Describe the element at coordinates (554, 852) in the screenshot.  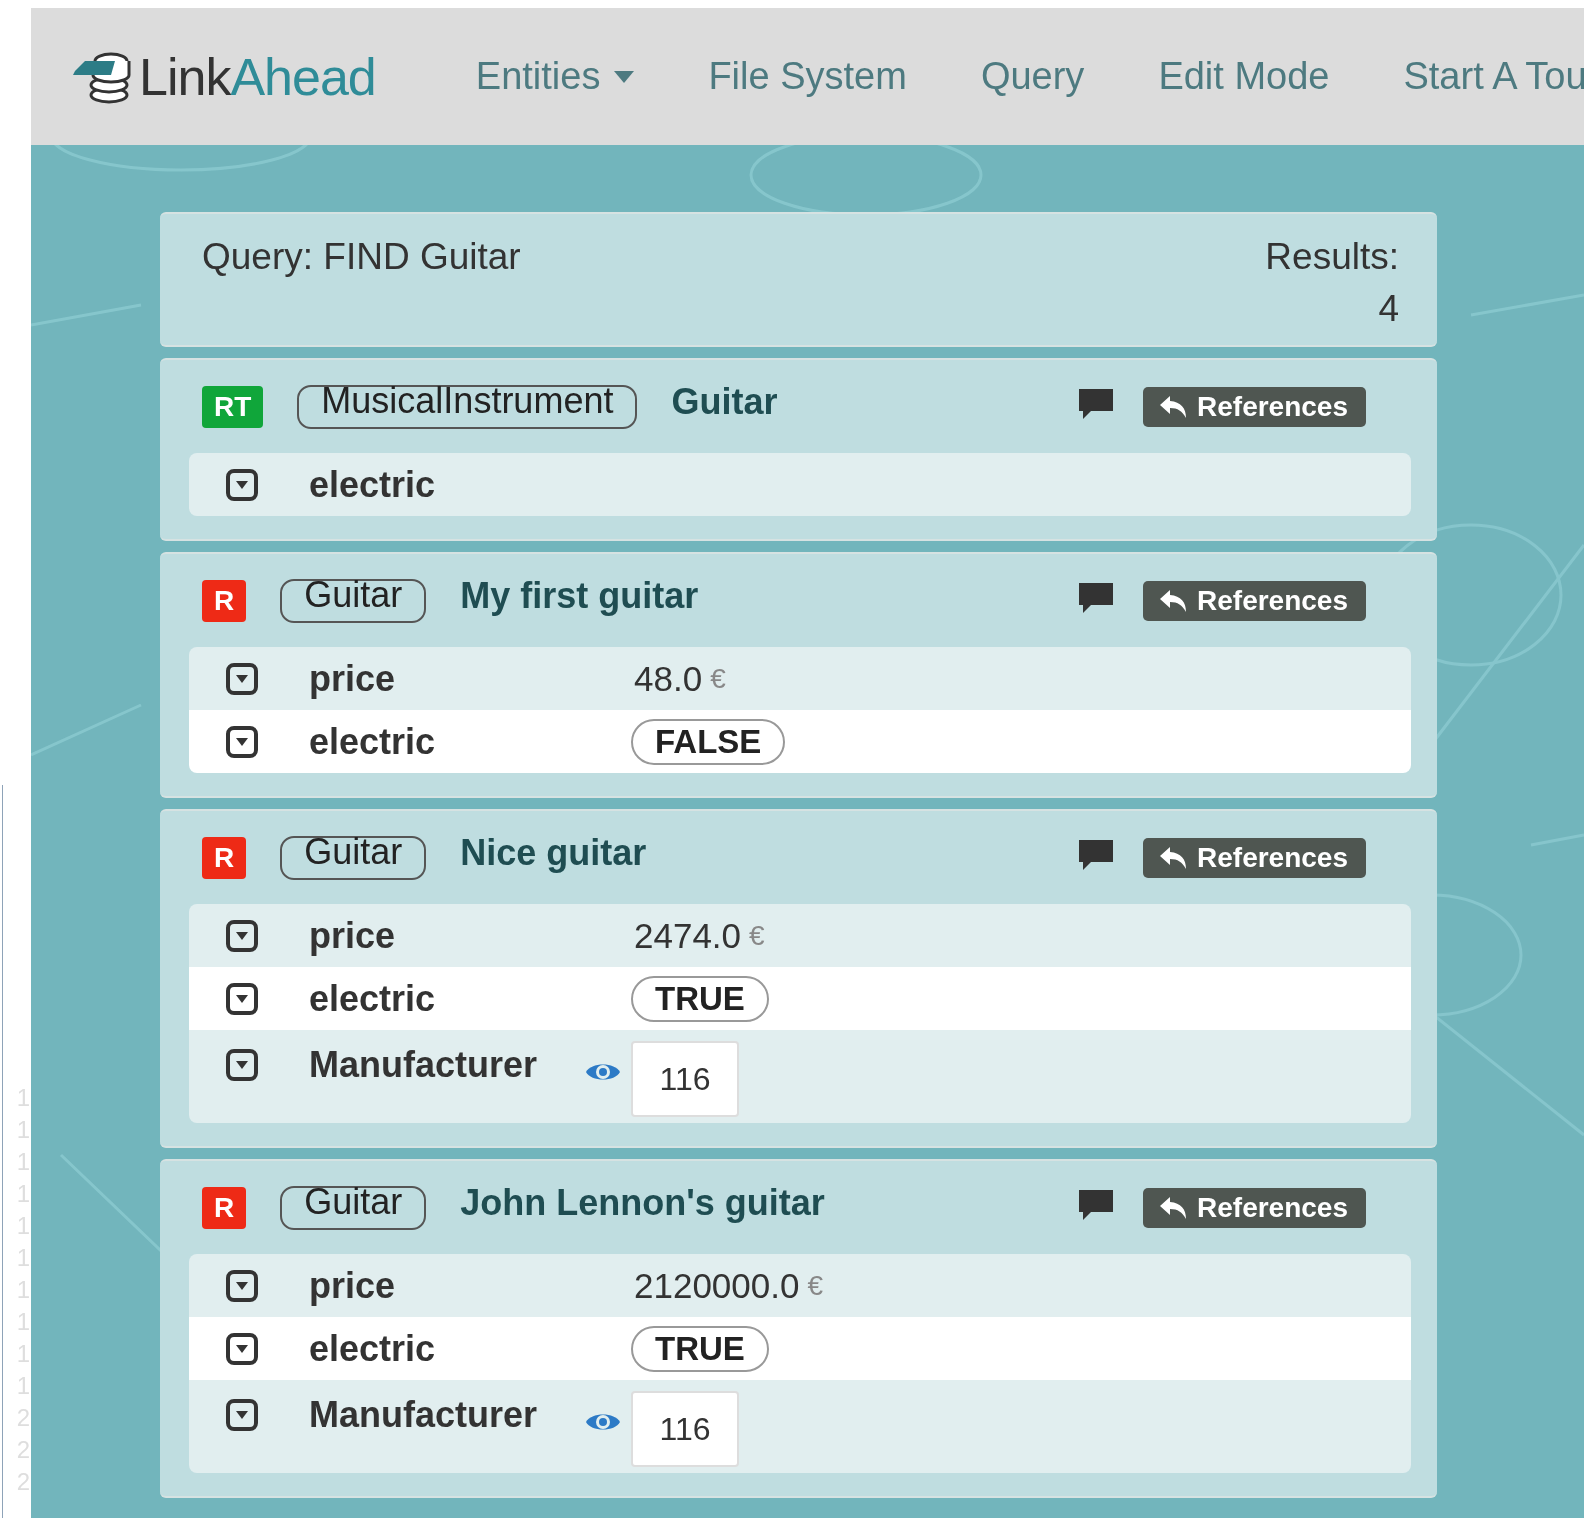
I see `entity-name: Nice guitar` at that location.